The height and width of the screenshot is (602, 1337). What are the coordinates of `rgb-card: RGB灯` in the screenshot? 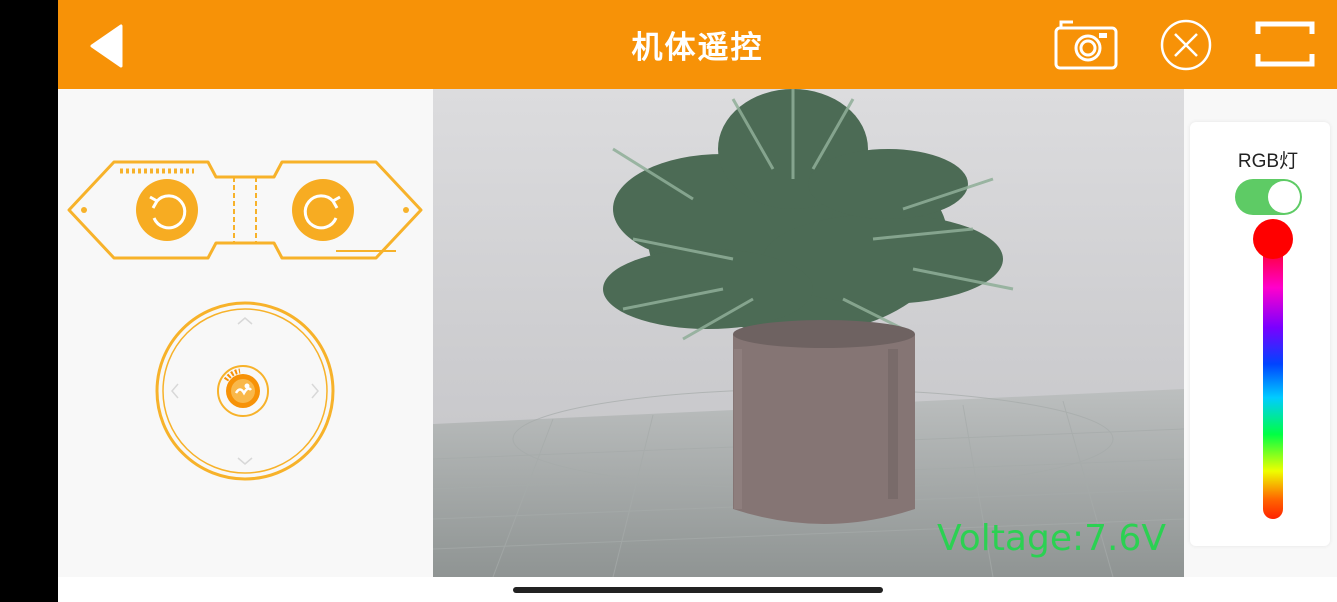 It's located at (1260, 334).